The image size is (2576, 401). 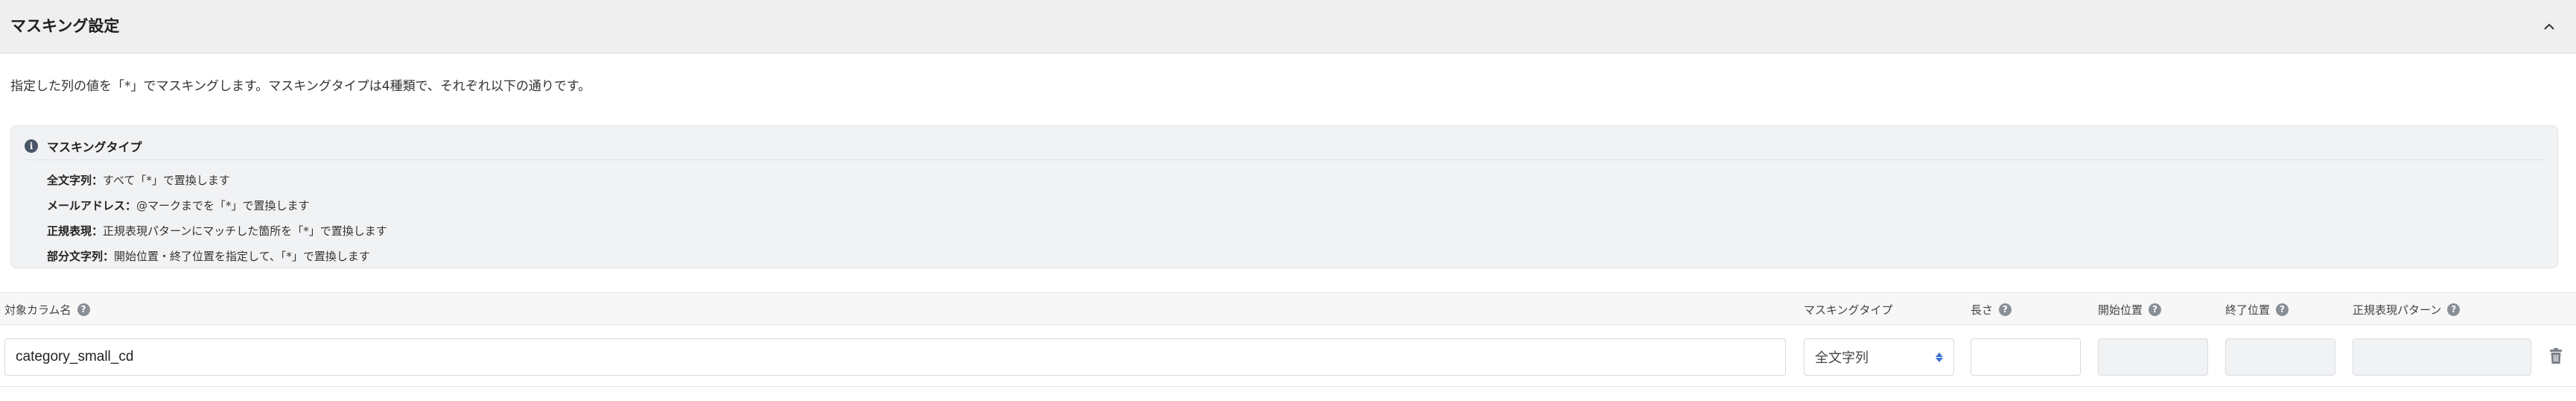 I want to click on column-name-input, so click(x=895, y=357).